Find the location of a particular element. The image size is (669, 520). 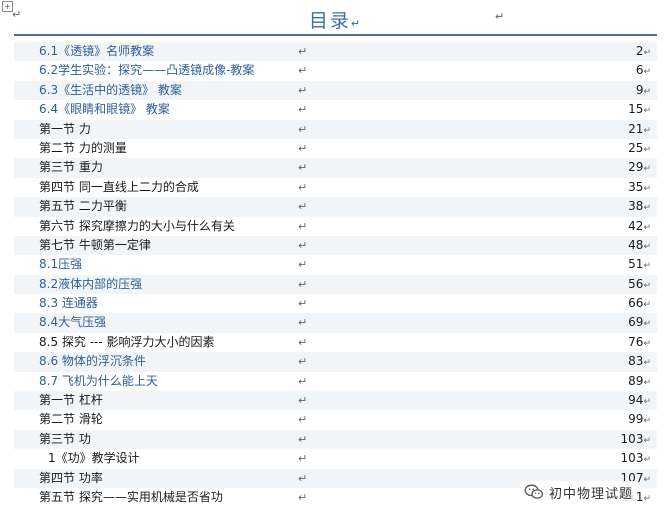

toc-entry: 第七节 牛顿第一定律 ↵ 48↵ is located at coordinates (335, 245).